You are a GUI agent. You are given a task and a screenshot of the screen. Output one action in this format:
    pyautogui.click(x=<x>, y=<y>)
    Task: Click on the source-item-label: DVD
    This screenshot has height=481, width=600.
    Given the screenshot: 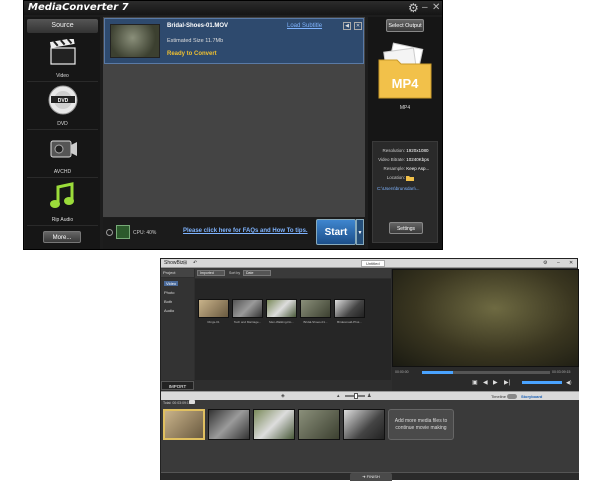 What is the action you would take?
    pyautogui.click(x=62, y=124)
    